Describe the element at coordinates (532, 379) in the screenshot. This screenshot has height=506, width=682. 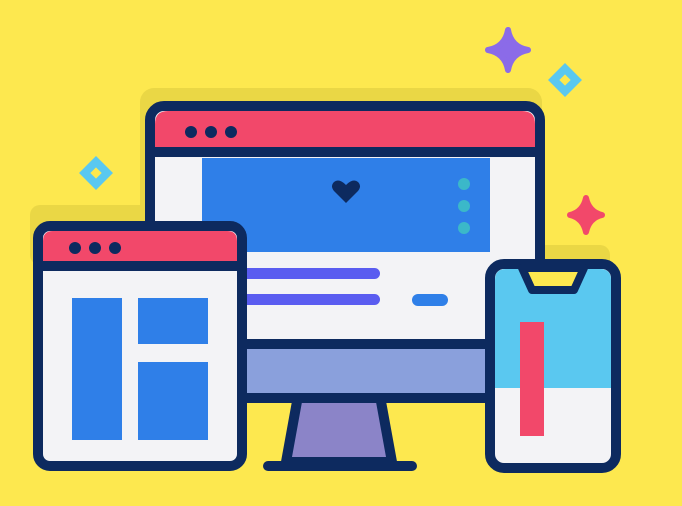
I see `phone-accent-bar` at that location.